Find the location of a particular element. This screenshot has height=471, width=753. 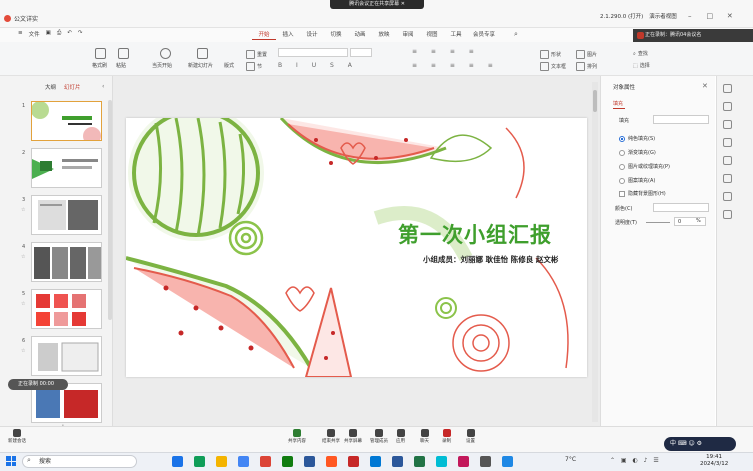

meeting-button-record: 录制 is located at coordinates (446, 436).